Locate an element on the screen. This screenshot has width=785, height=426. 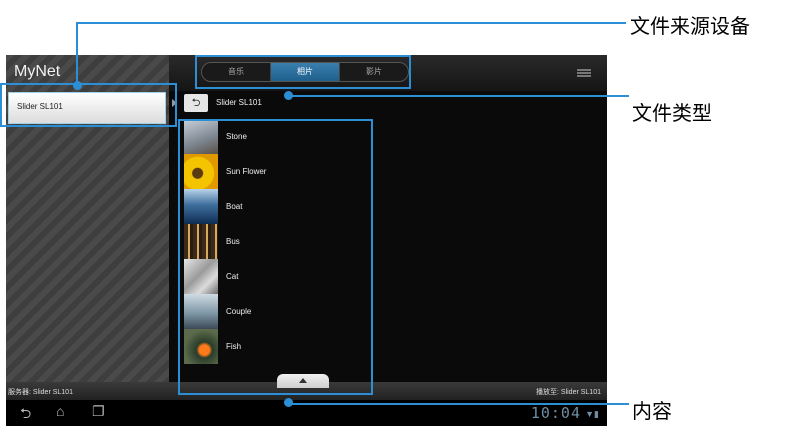
file-name: Boat is located at coordinates (234, 206).